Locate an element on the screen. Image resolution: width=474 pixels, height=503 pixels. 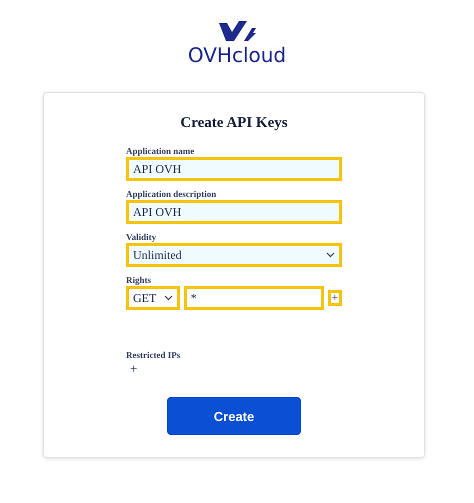
field-label: Restricted IPs is located at coordinates (154, 355).